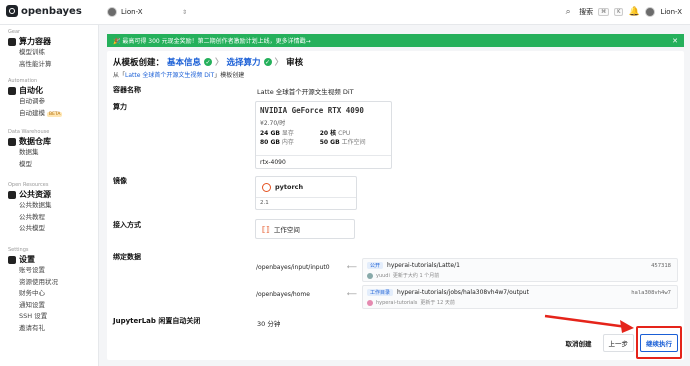 Image resolution: width=690 pixels, height=366 pixels. Describe the element at coordinates (305, 229) in the screenshot. I see `access-card: ⟦⟧ 工作空间` at that location.